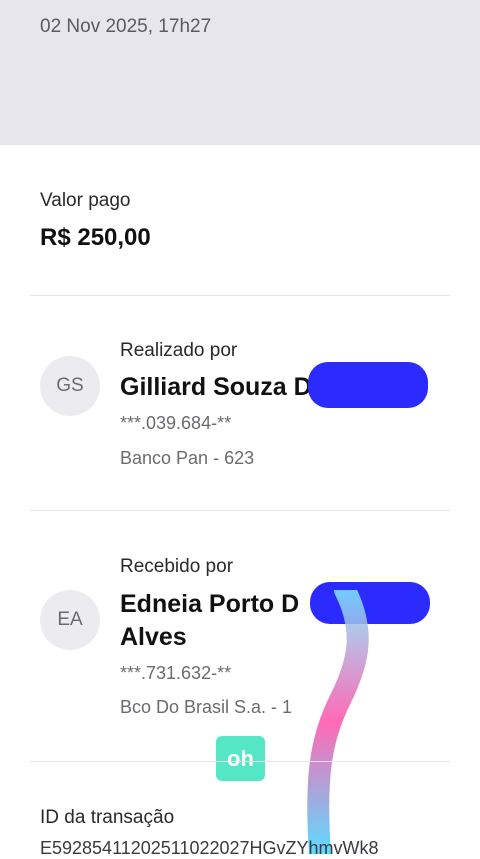 The height and width of the screenshot is (859, 480). Describe the element at coordinates (368, 385) in the screenshot. I see `redaction-mark` at that location.